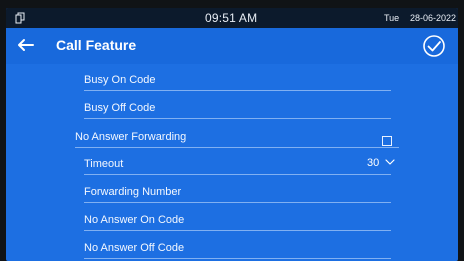 The image size is (464, 261). What do you see at coordinates (237, 138) in the screenshot?
I see `no-answer-forwarding-row: No Answer Forwarding` at bounding box center [237, 138].